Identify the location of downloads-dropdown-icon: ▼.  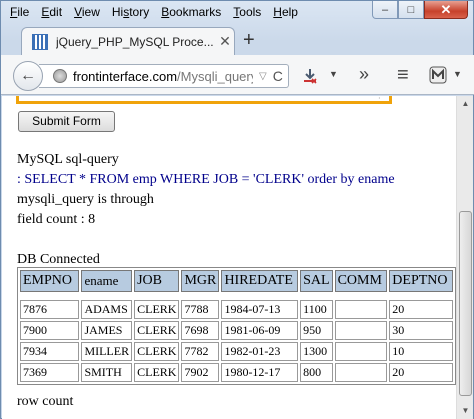
(333, 74).